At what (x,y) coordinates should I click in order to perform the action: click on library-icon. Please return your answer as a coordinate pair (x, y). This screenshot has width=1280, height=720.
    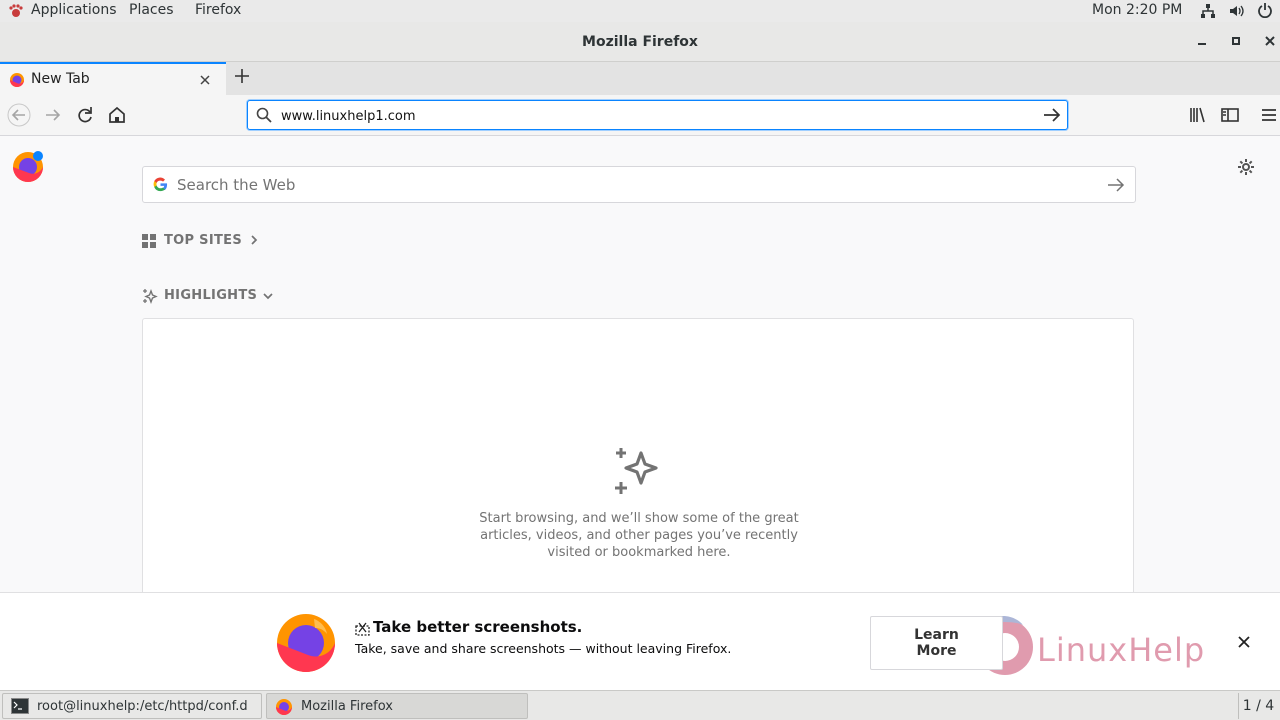
    Looking at the image, I should click on (1198, 115).